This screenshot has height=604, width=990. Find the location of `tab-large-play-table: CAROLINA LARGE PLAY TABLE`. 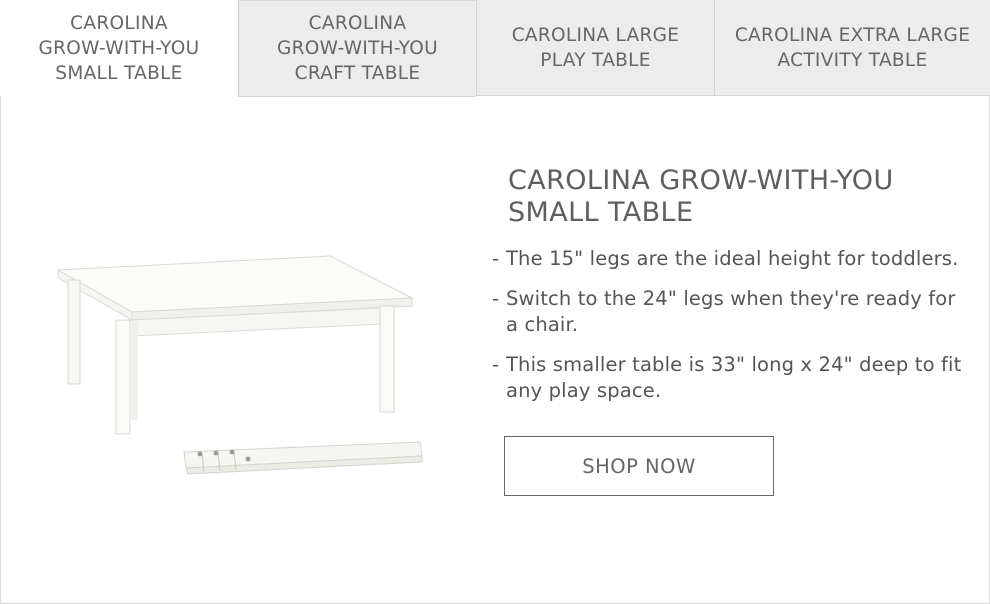

tab-large-play-table: CAROLINA LARGE PLAY TABLE is located at coordinates (595, 48).